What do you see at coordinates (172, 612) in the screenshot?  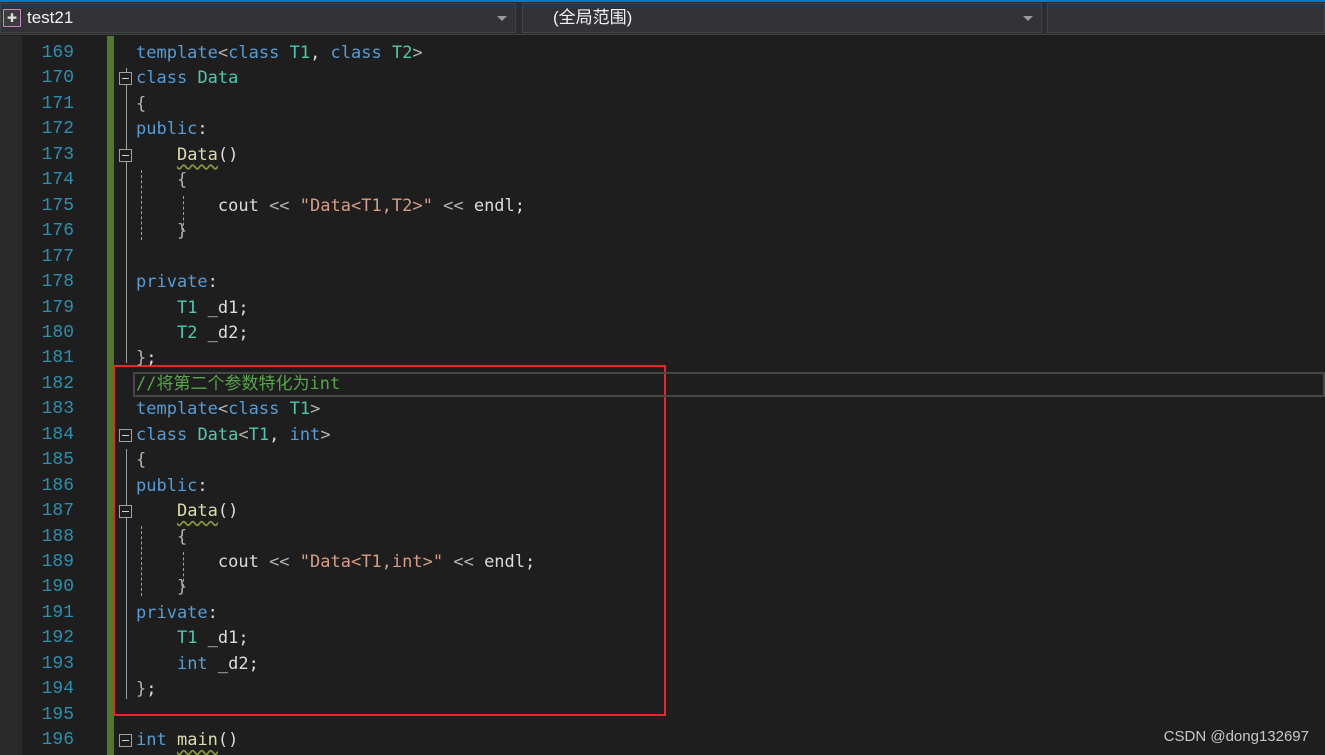 I see `keyword-token: private` at bounding box center [172, 612].